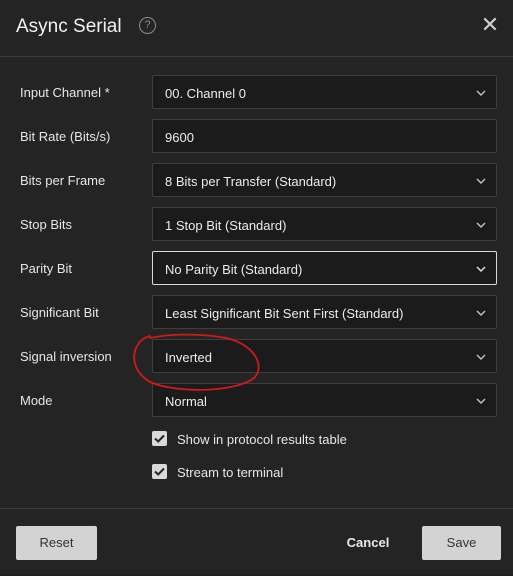 Image resolution: width=513 pixels, height=576 pixels. I want to click on stream-to-terminal-checkbox, so click(159, 471).